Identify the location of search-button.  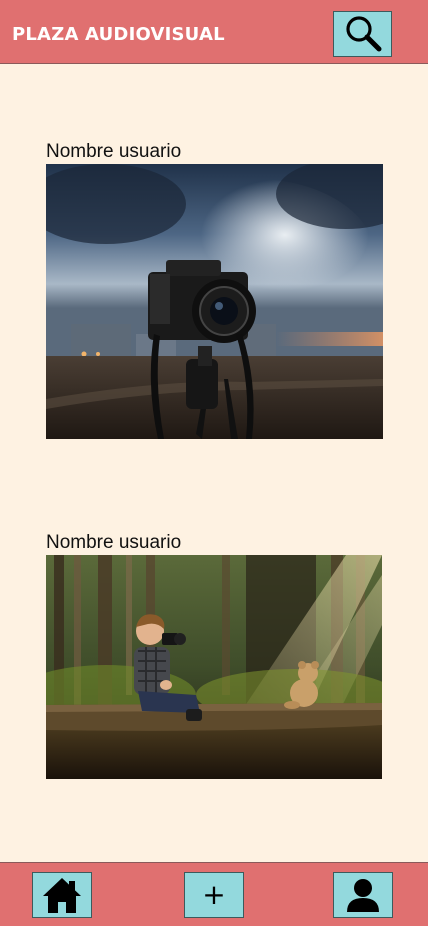
(362, 34).